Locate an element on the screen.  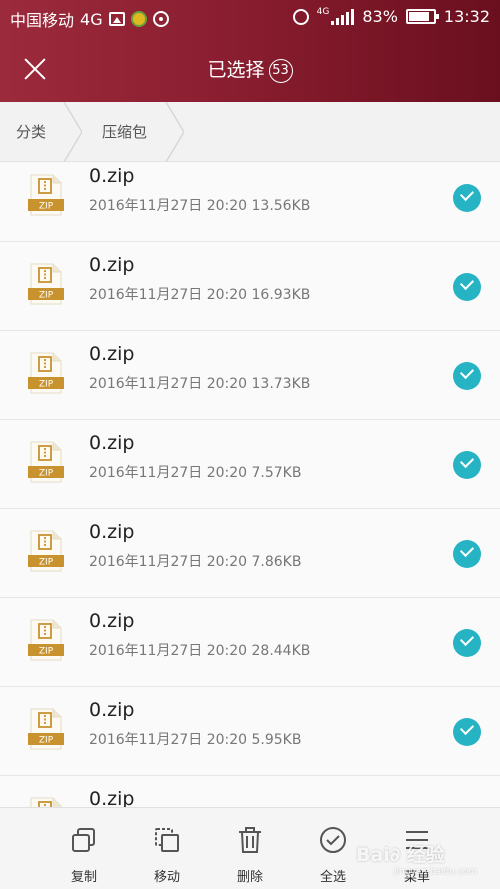
copy-button: 复制 is located at coordinates (84, 848).